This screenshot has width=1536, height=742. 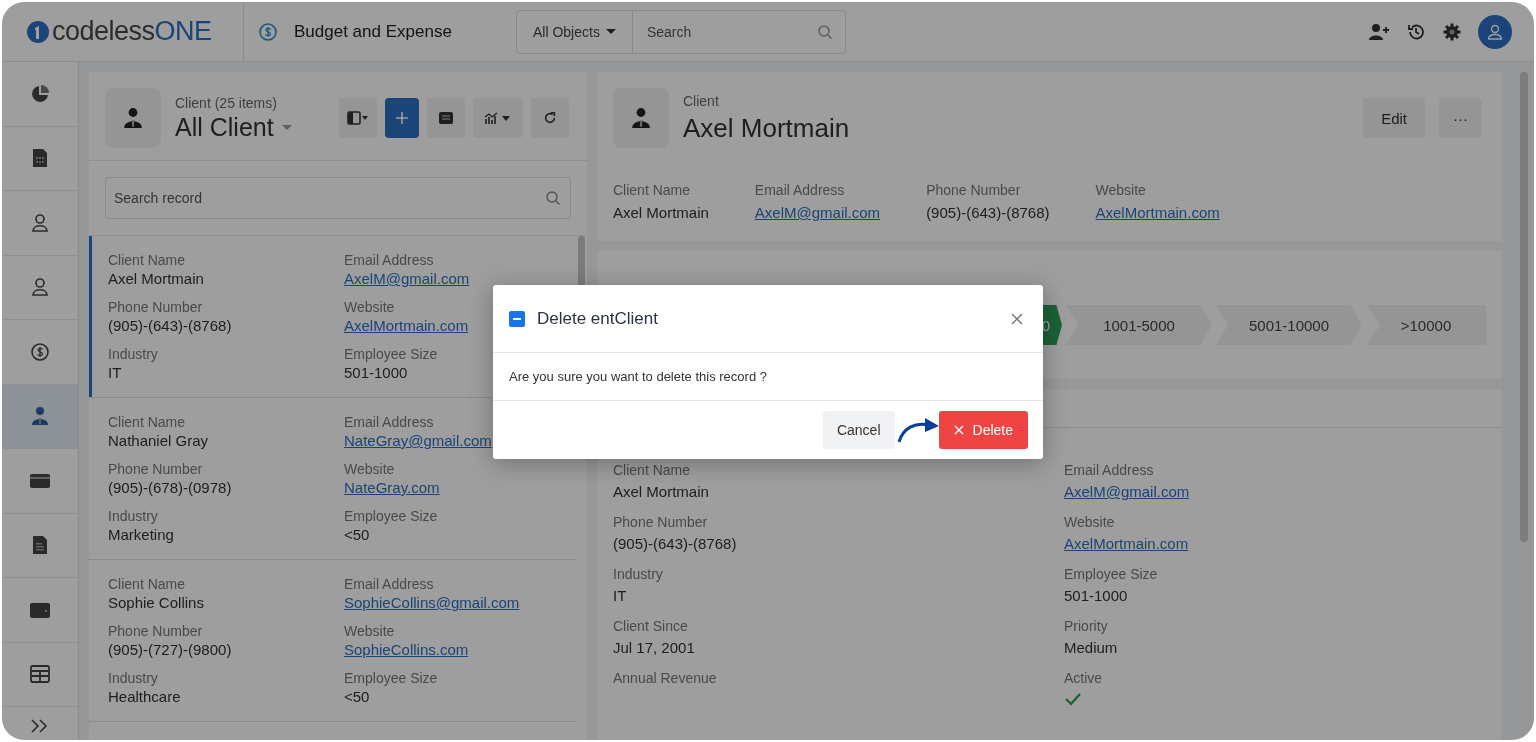 I want to click on more-button: ···, so click(x=1460, y=118).